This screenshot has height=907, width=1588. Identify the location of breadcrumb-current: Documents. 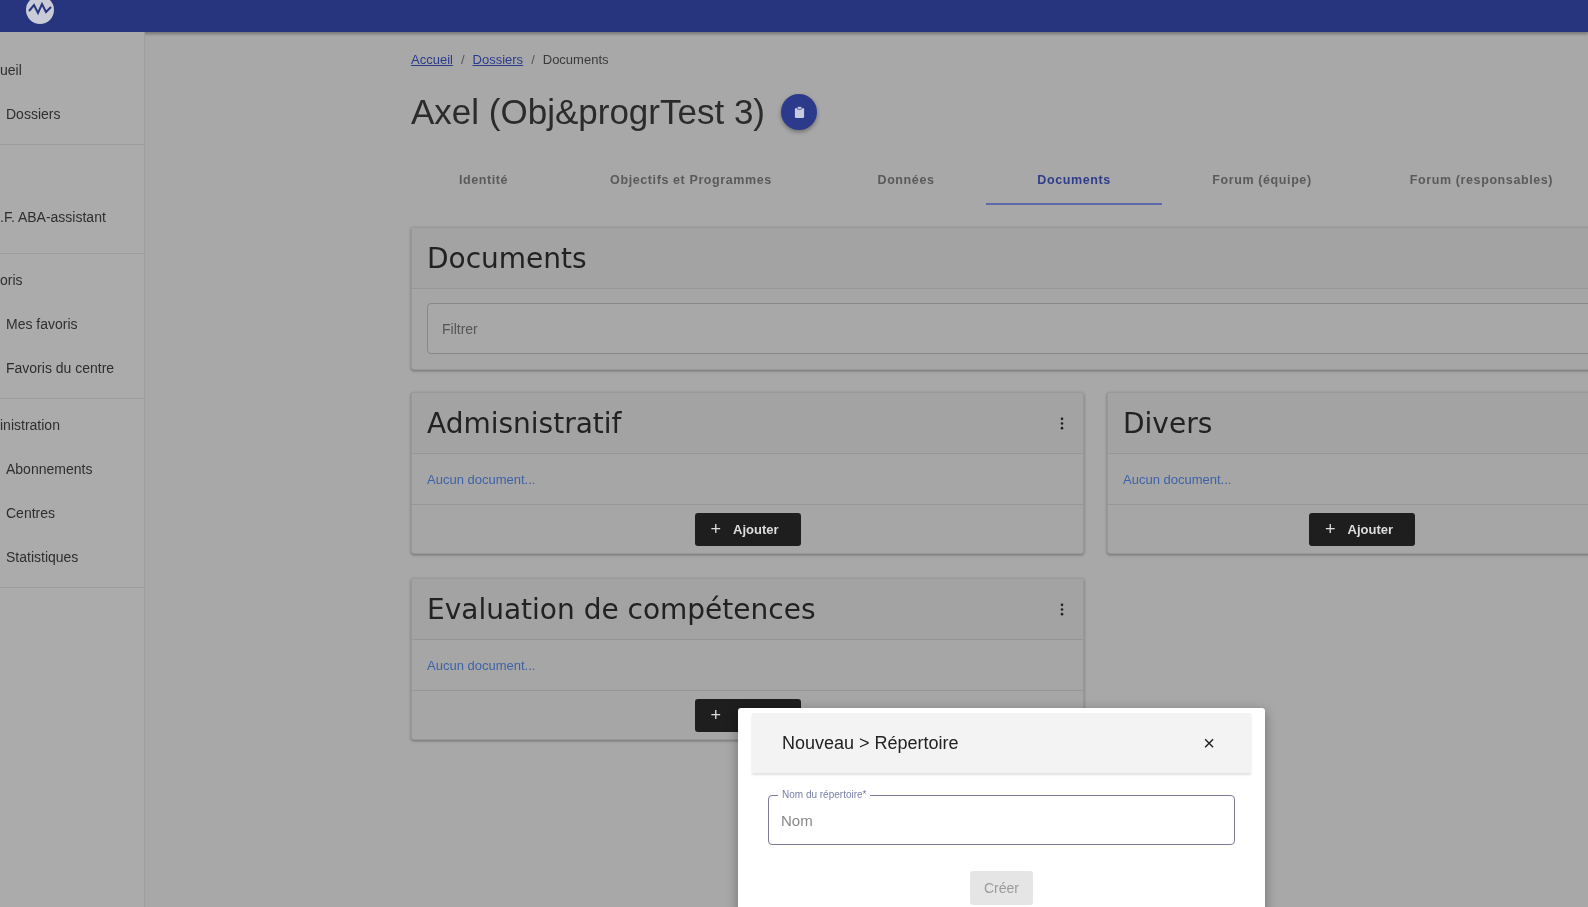
(575, 59).